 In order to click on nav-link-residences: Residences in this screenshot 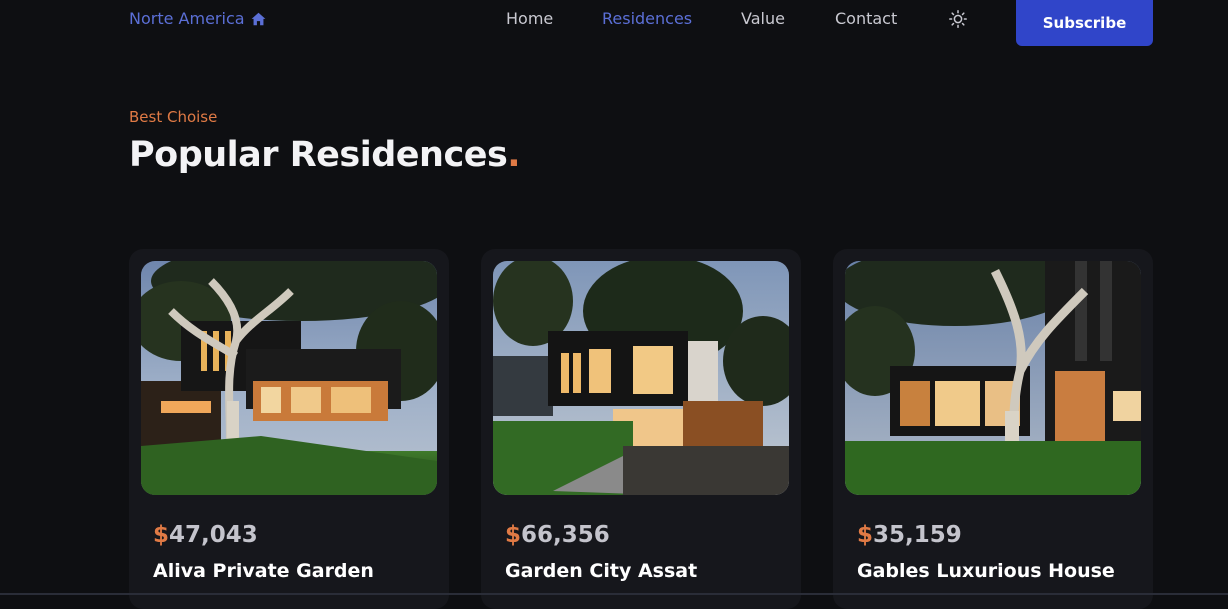, I will do `click(647, 18)`.